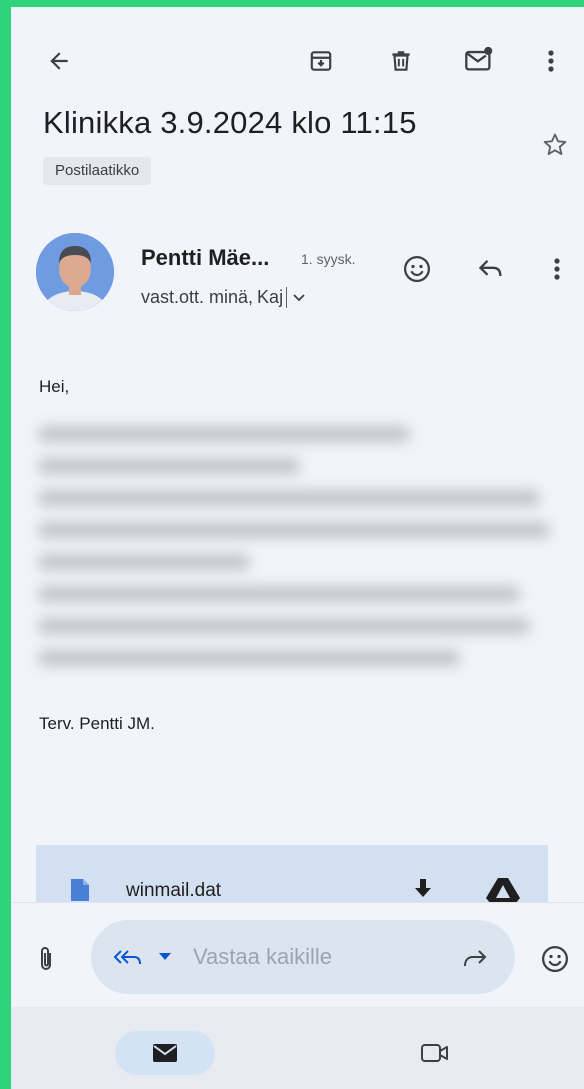 Image resolution: width=584 pixels, height=1089 pixels. What do you see at coordinates (491, 269) in the screenshot?
I see `reply-icon` at bounding box center [491, 269].